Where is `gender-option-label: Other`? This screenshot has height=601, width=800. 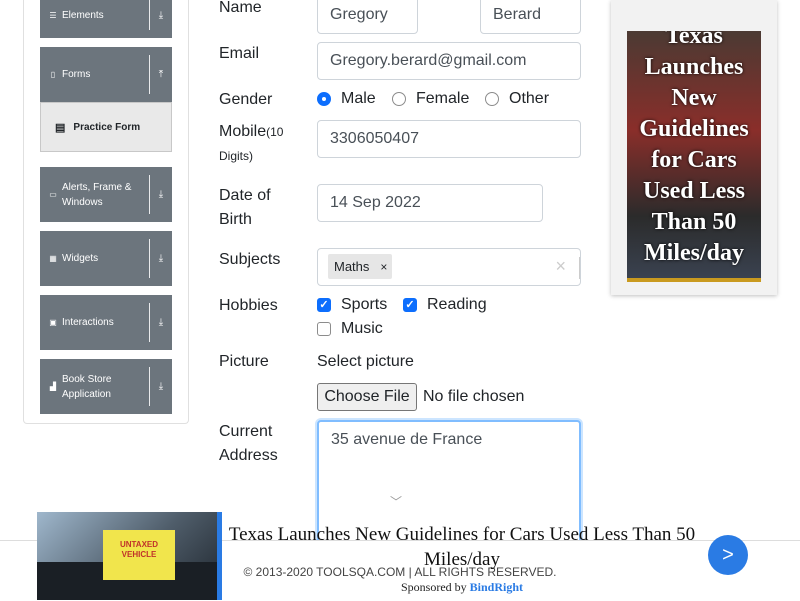
gender-option-label: Other is located at coordinates (529, 98).